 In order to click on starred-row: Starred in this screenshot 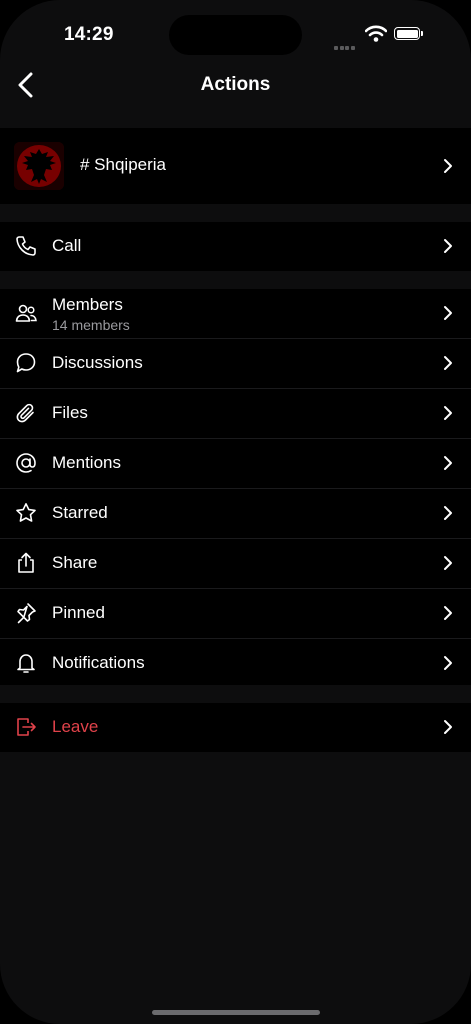, I will do `click(235, 514)`.